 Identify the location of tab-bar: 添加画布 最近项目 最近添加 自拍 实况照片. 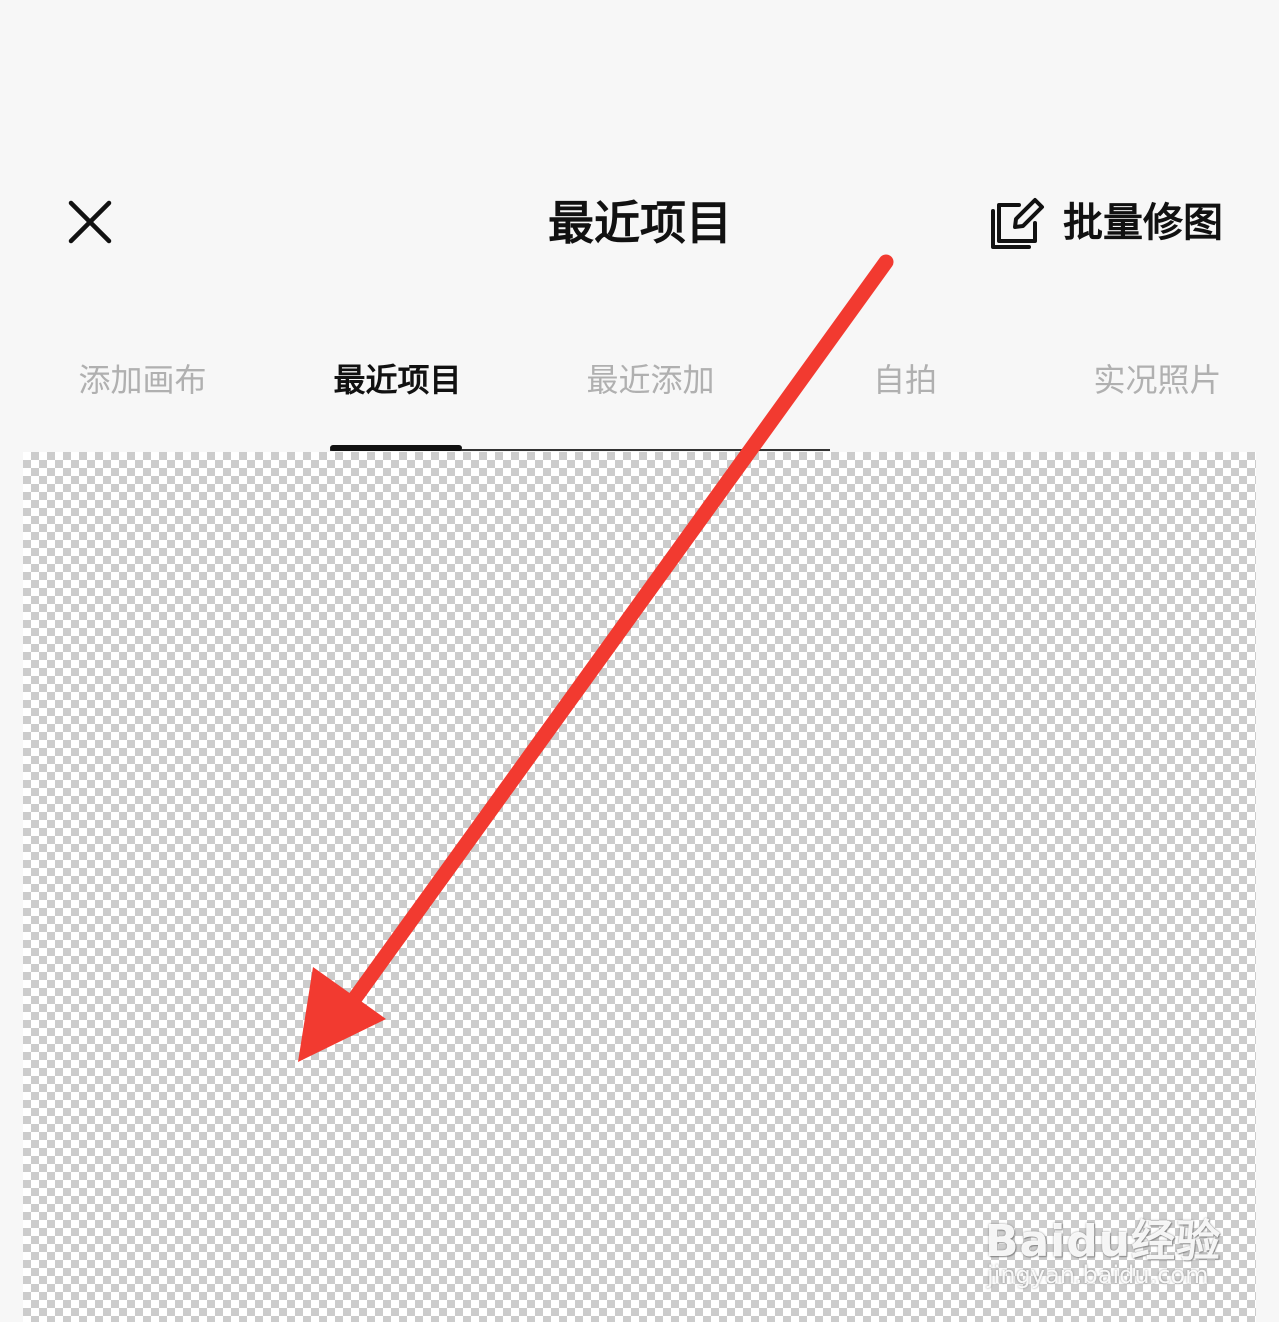
(639, 380).